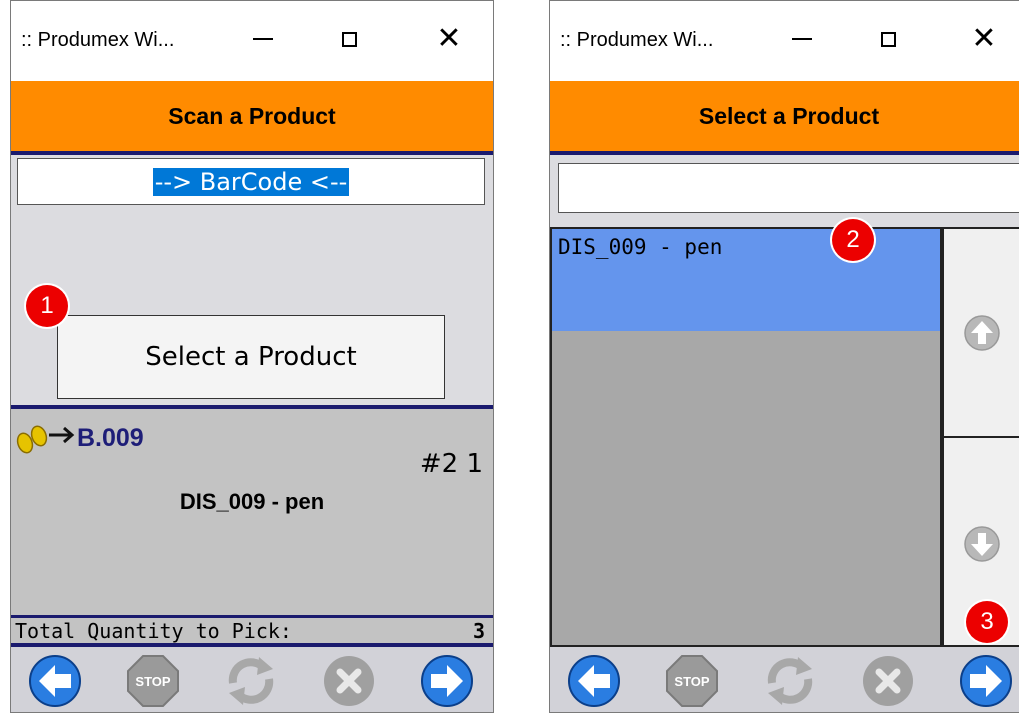 This screenshot has height=713, width=1019. Describe the element at coordinates (45, 439) in the screenshot. I see `footprints-arrow-icon` at that location.